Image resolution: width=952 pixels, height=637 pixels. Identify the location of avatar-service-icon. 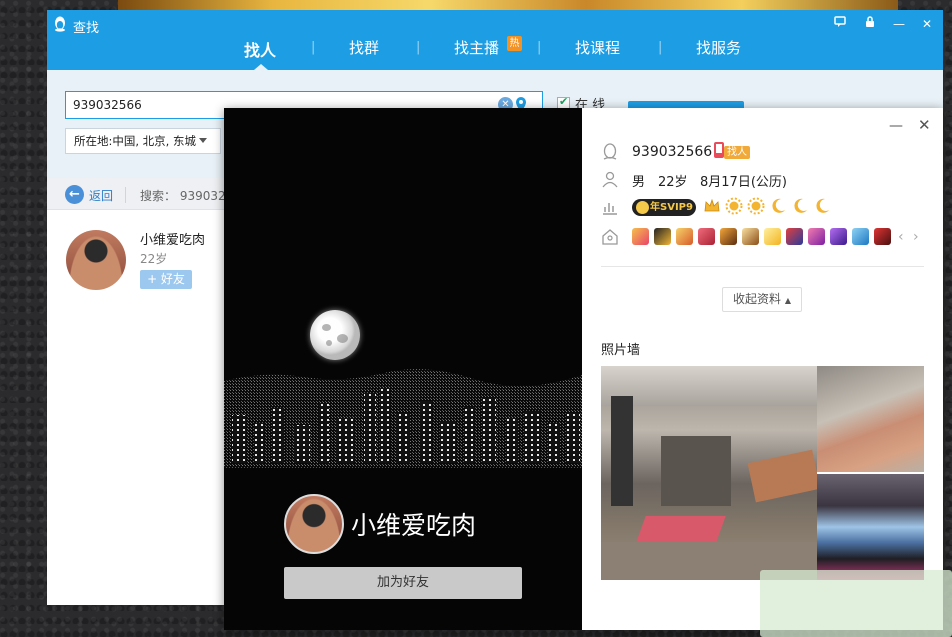
(662, 236).